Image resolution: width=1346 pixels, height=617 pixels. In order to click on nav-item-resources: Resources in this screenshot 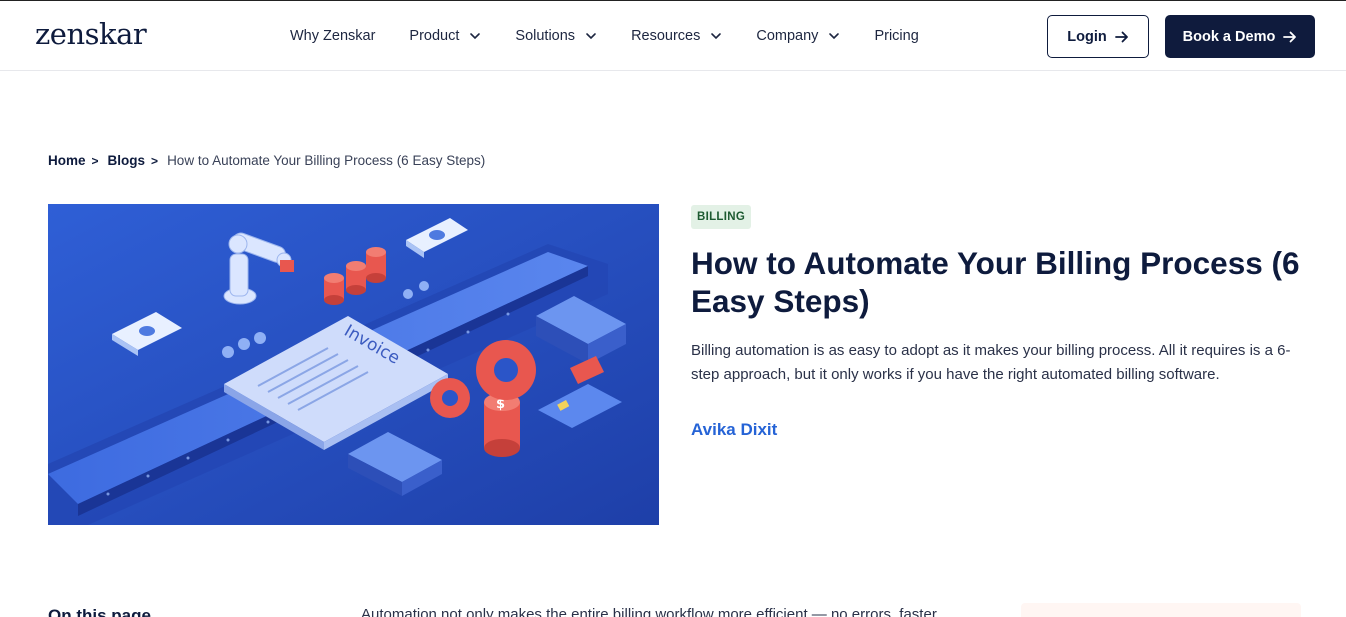, I will do `click(676, 36)`.